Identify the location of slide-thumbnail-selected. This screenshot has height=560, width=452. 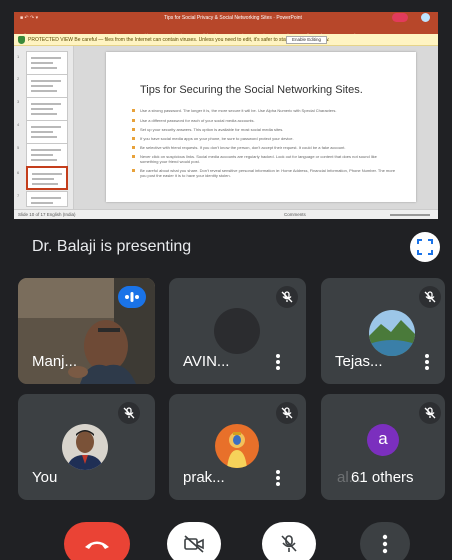
(47, 178).